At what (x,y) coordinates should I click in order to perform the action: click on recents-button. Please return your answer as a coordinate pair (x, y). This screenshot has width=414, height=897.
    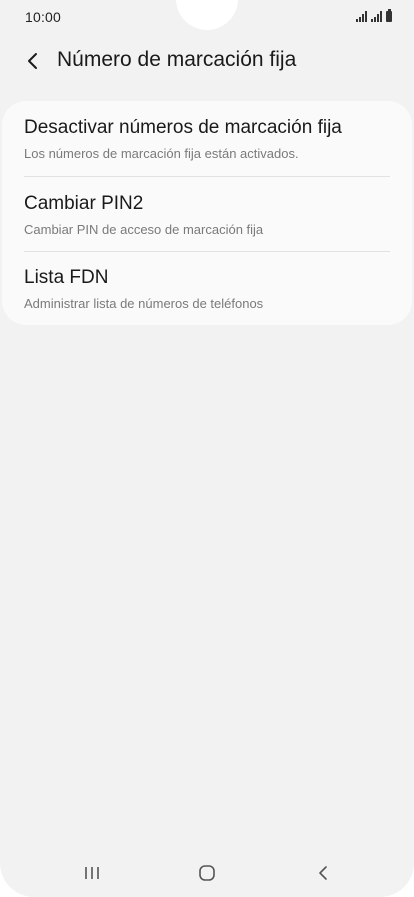
    Looking at the image, I should click on (92, 873).